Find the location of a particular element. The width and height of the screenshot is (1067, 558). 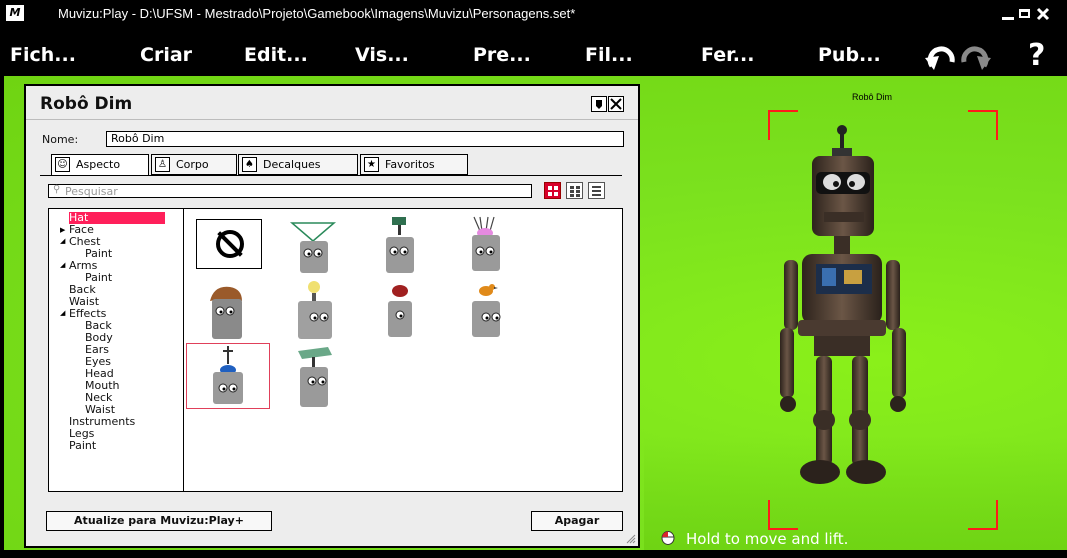

item-hat-antenna-blue is located at coordinates (228, 376).